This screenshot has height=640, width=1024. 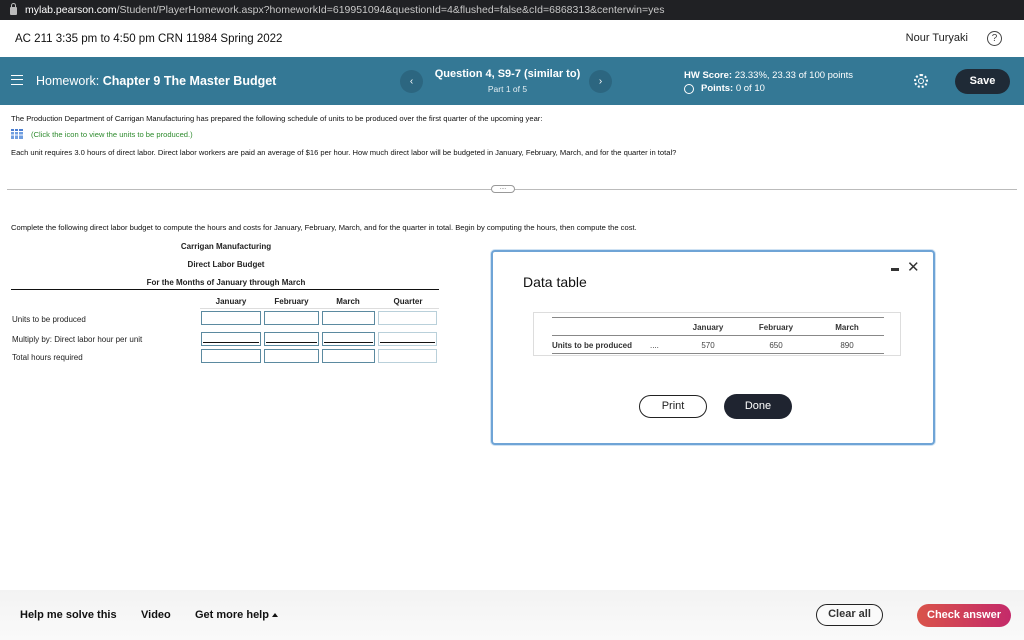 What do you see at coordinates (708, 75) in the screenshot?
I see `hw-score-label: HW Score:` at bounding box center [708, 75].